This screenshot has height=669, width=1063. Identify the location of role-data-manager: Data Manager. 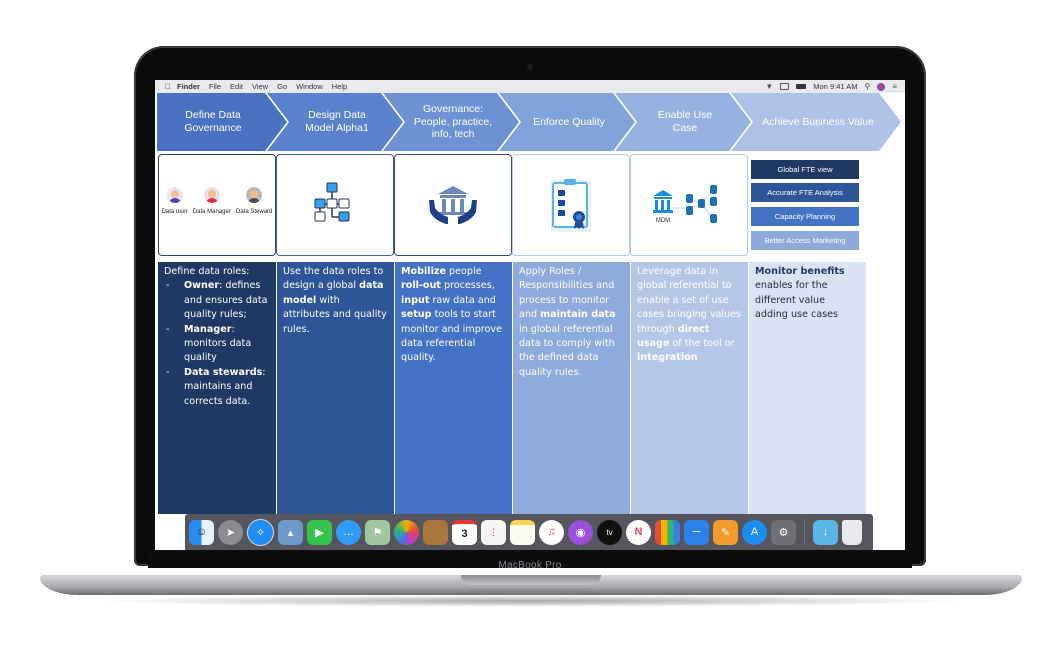
(212, 201).